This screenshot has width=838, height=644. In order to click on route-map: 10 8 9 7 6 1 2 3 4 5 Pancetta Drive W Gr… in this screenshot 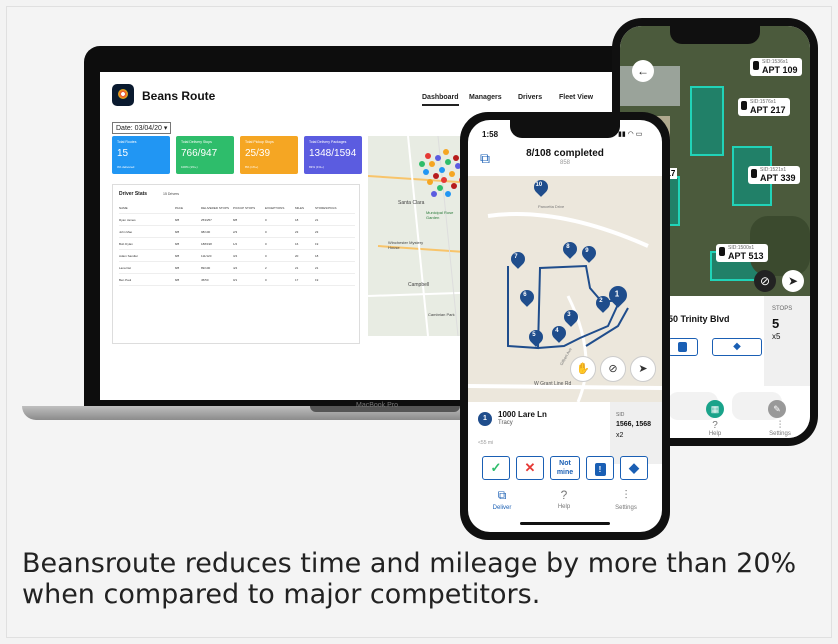, I will do `click(565, 289)`.